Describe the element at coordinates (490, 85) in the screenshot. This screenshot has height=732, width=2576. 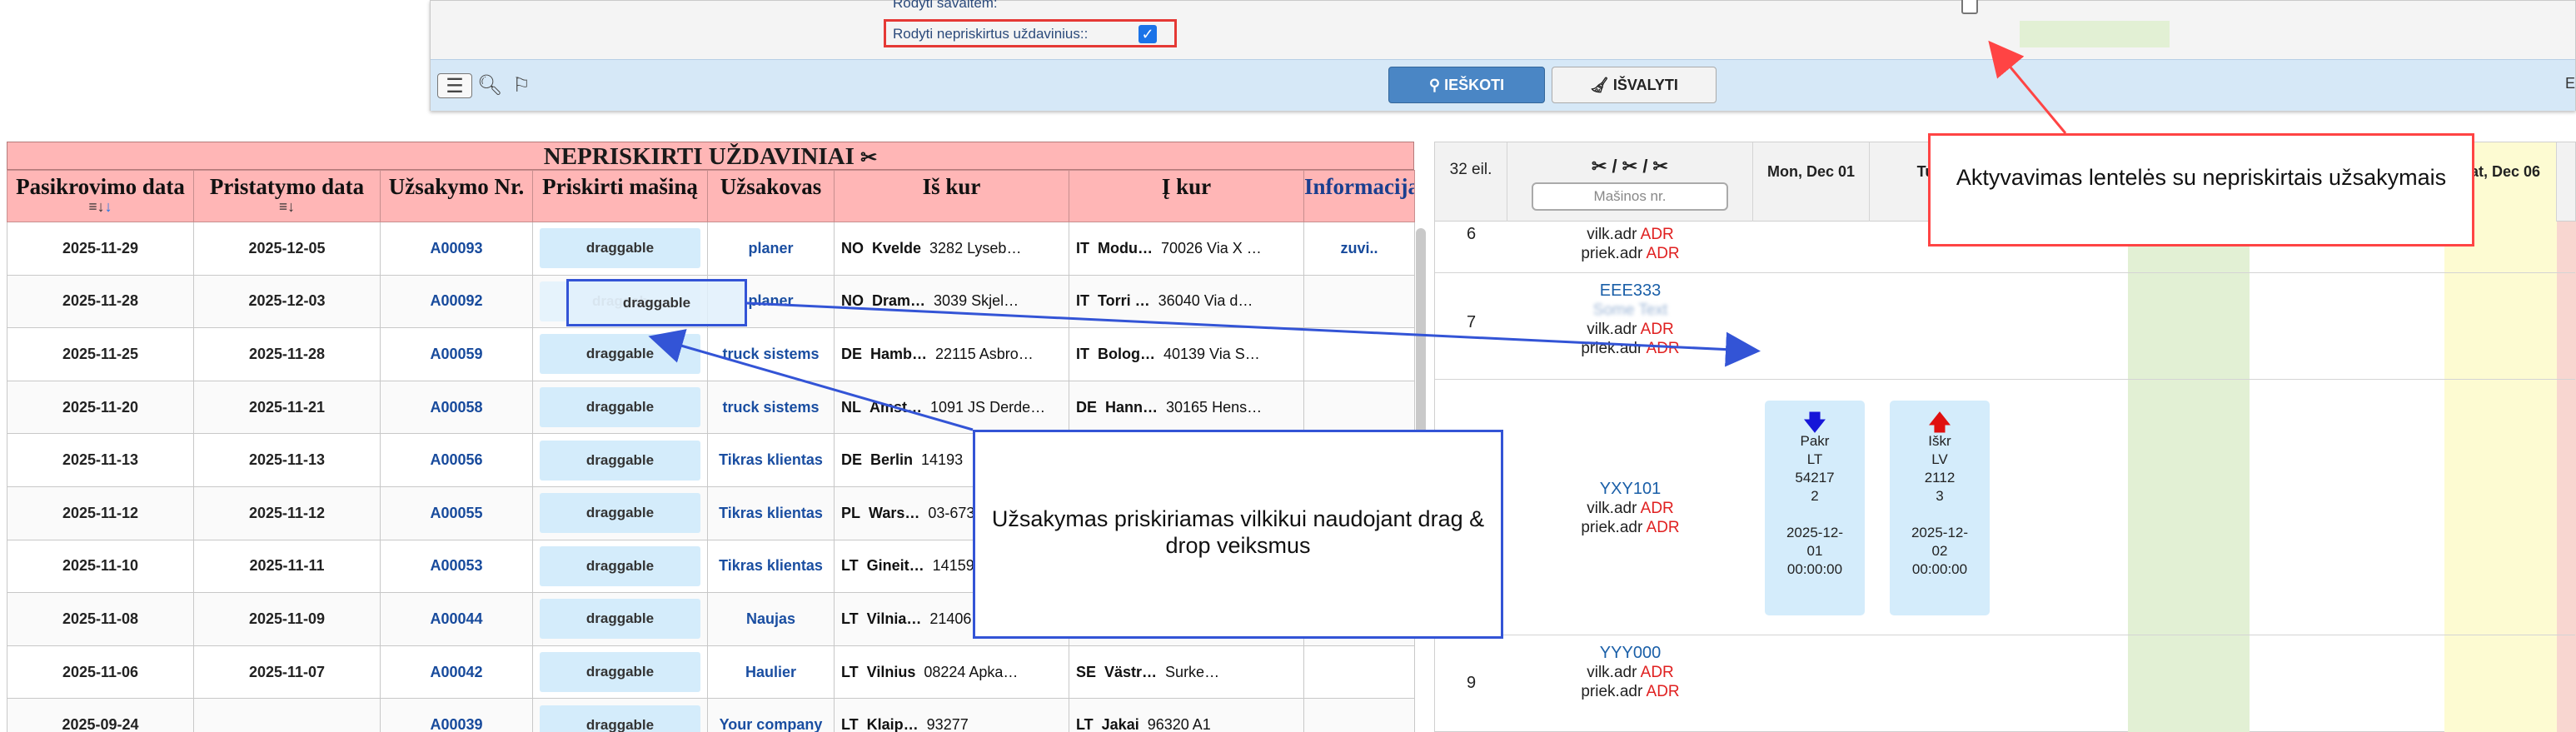
I see `zoom-icon: 🔍︎` at that location.